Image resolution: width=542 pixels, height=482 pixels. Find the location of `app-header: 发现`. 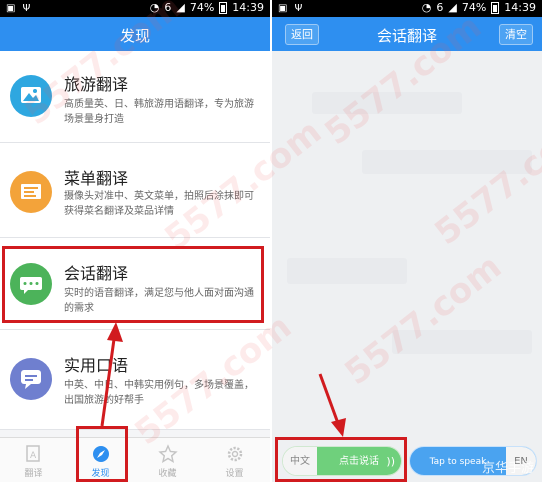

app-header: 发现 is located at coordinates (135, 34).